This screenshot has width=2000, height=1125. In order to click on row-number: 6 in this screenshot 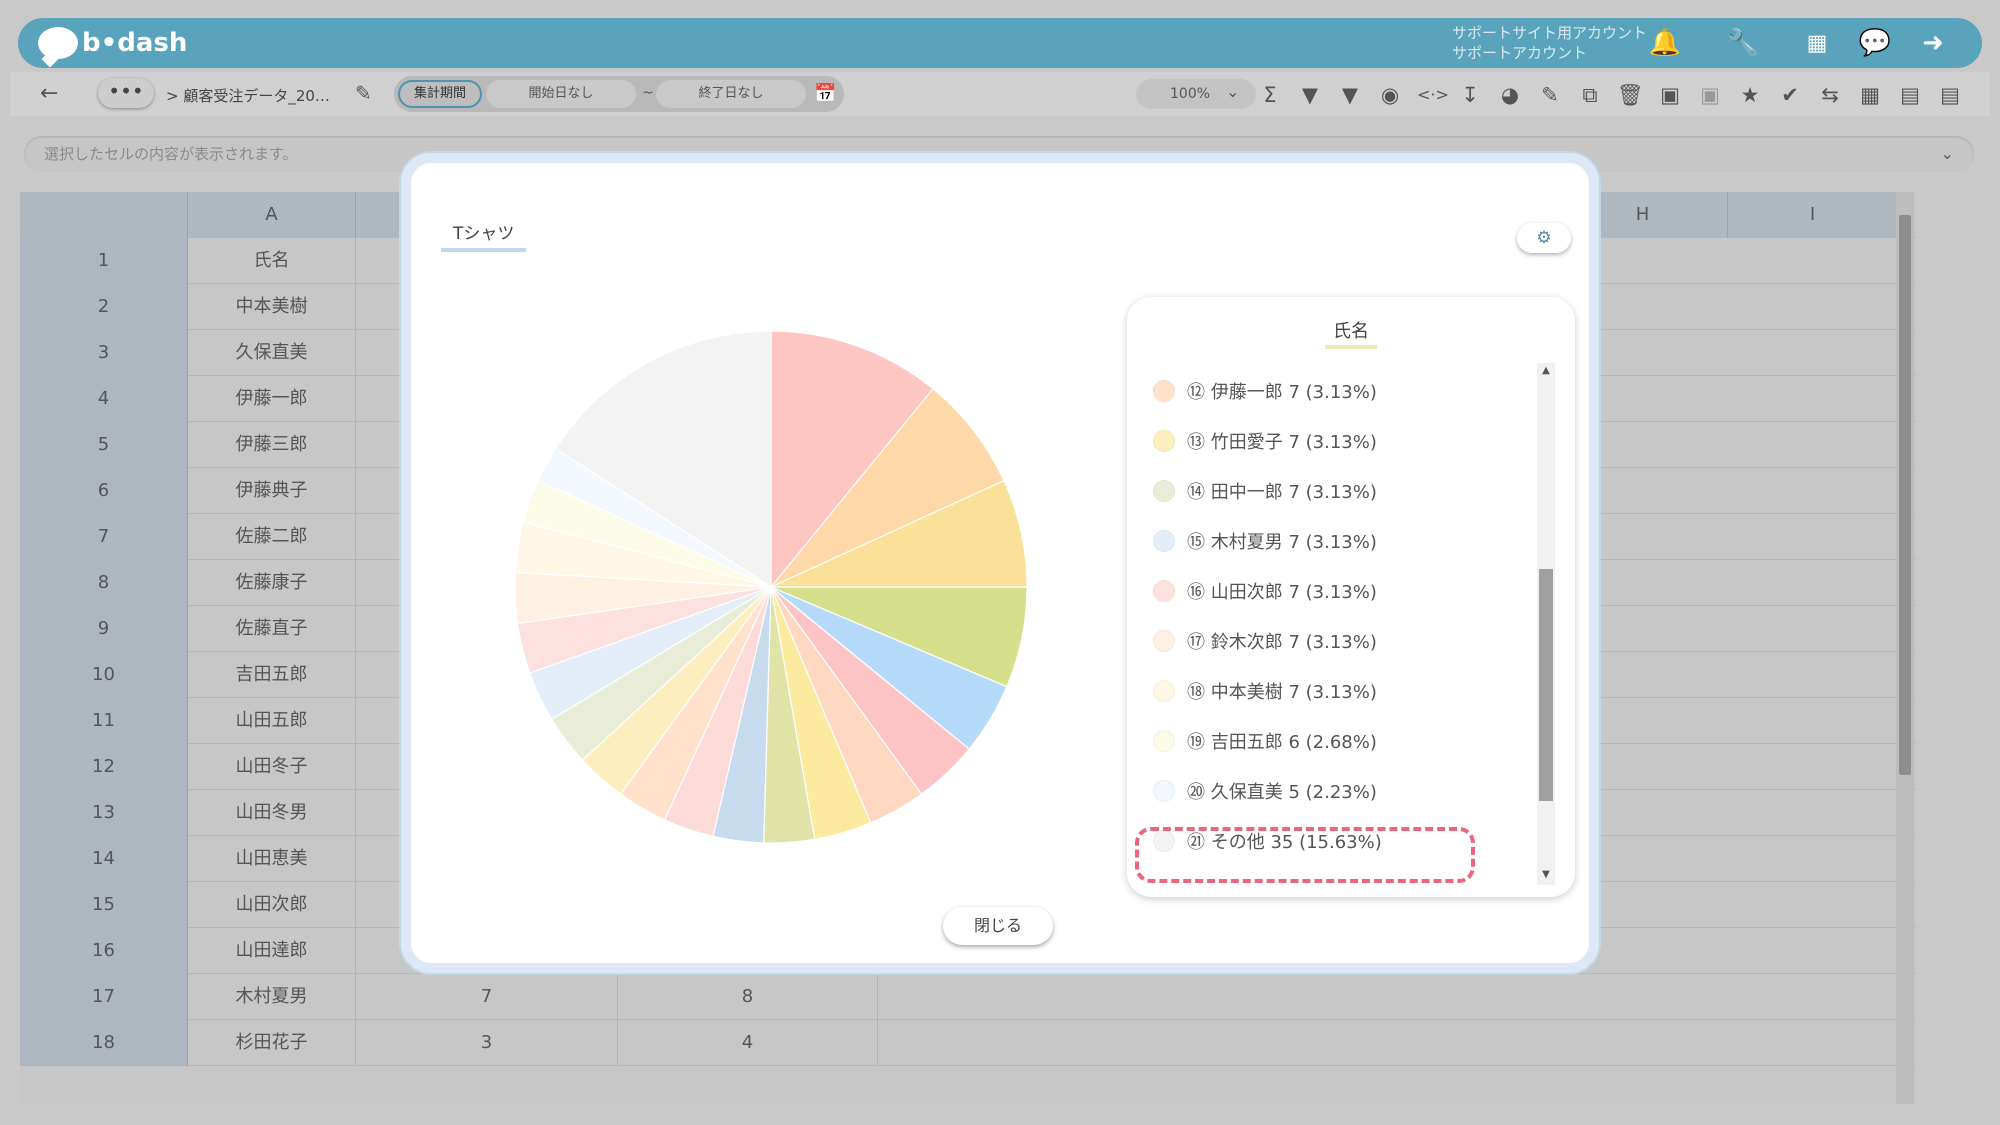, I will do `click(104, 491)`.